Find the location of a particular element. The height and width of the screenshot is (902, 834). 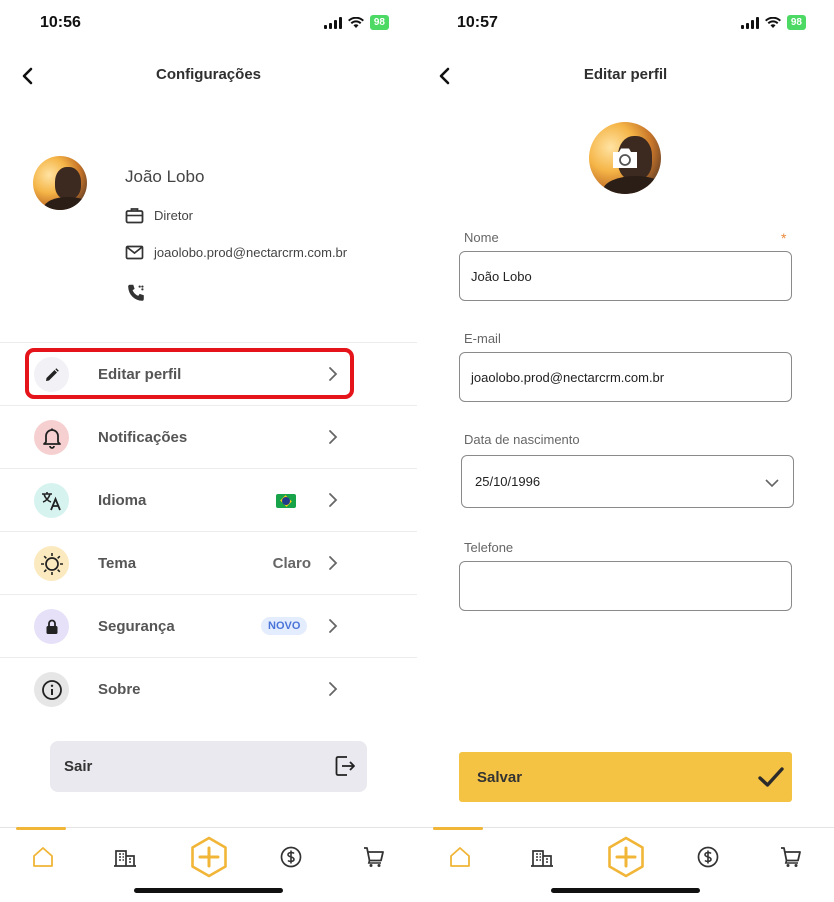

page-title: Configurações is located at coordinates (208, 74).